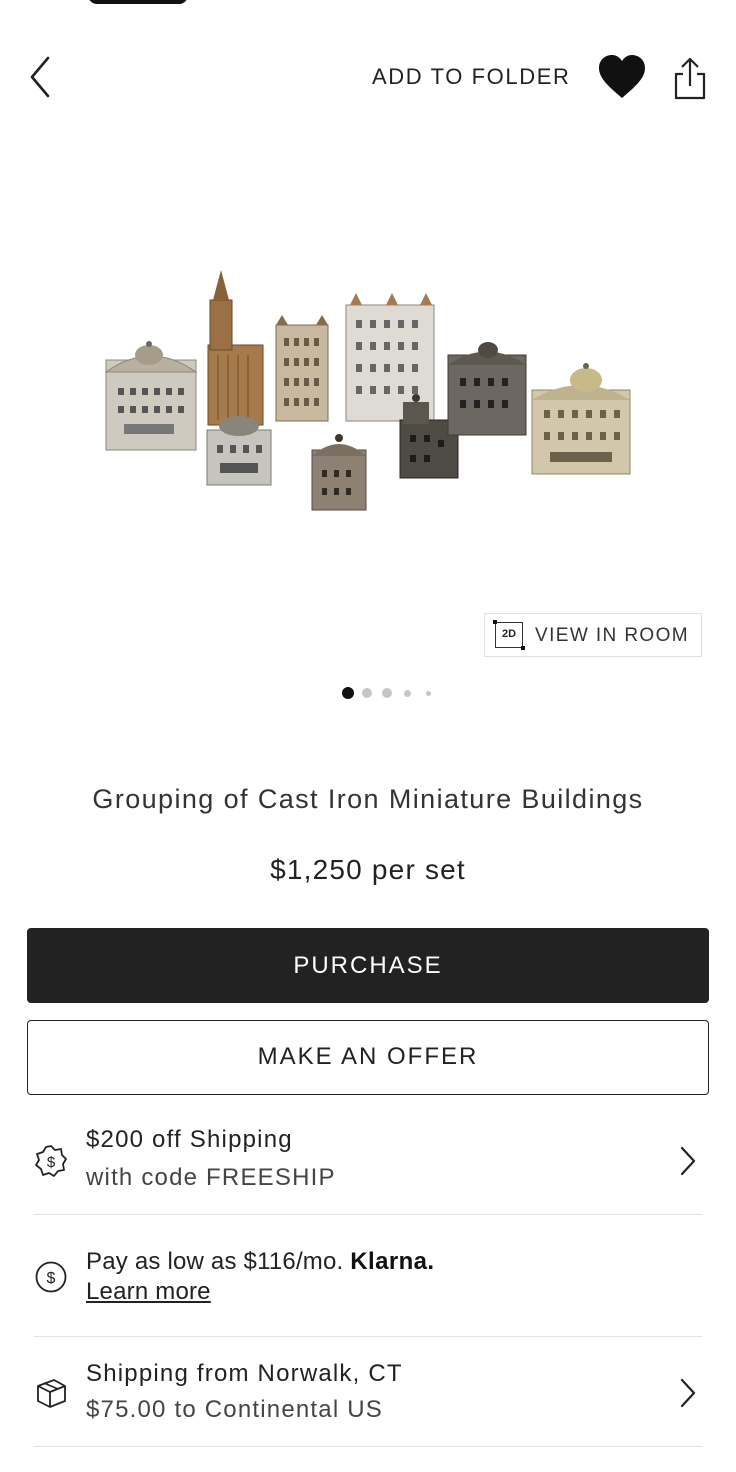 Image resolution: width=736 pixels, height=1472 pixels. What do you see at coordinates (215, 1261) in the screenshot?
I see `financing-text: Pay as low as $116/mo.` at bounding box center [215, 1261].